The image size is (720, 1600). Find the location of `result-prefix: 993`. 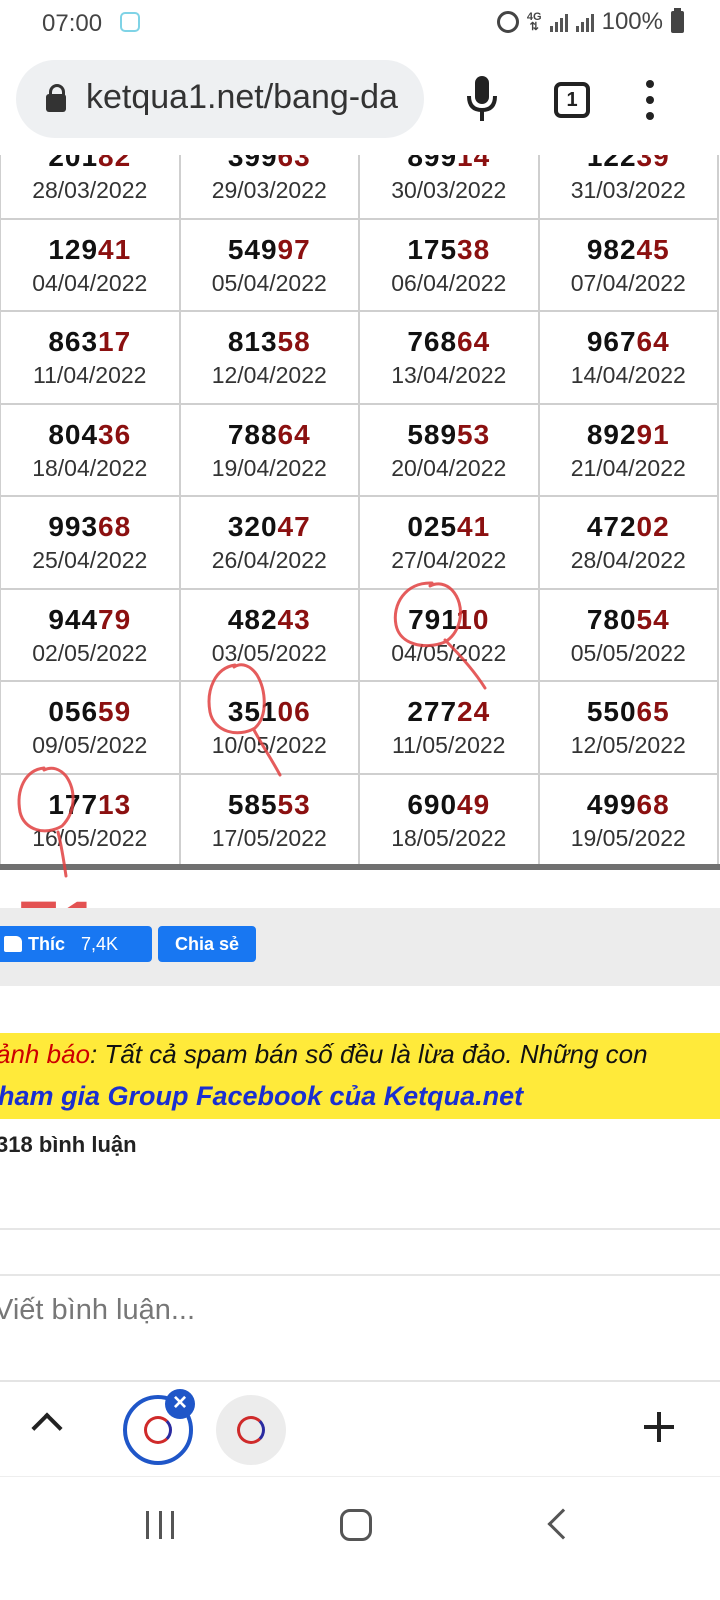

result-prefix: 993 is located at coordinates (73, 527).